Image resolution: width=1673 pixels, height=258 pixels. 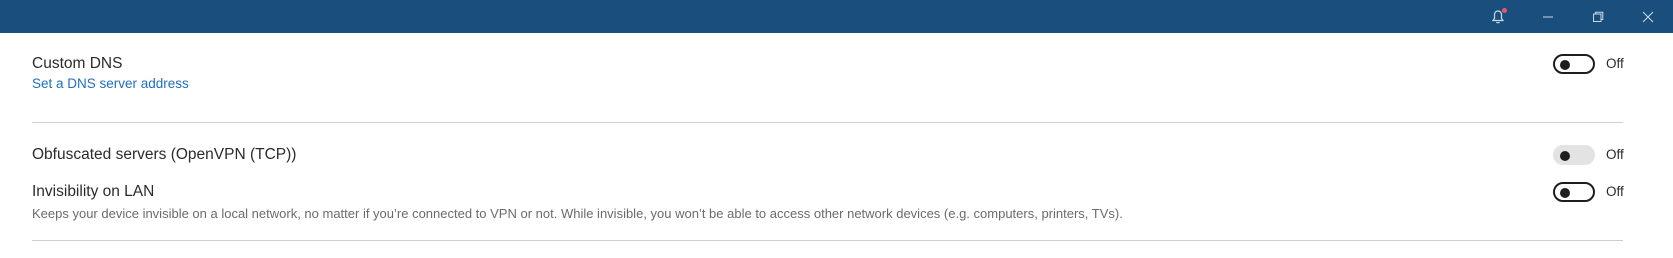 I want to click on close-button, so click(x=1648, y=16).